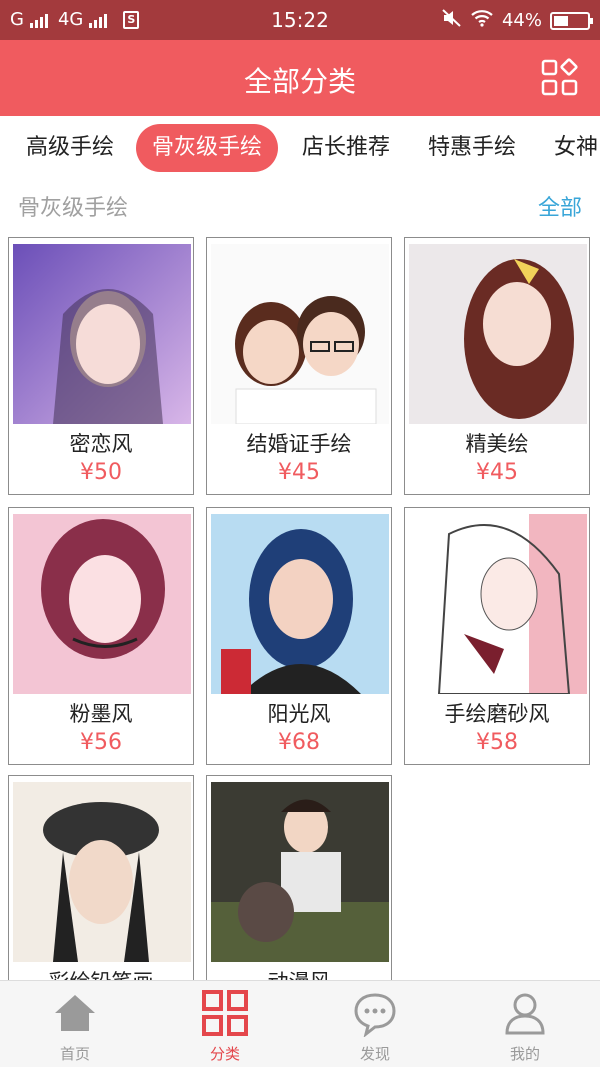 This screenshot has height=1068, width=600. Describe the element at coordinates (375, 1013) in the screenshot. I see `chat-bubble-icon` at that location.